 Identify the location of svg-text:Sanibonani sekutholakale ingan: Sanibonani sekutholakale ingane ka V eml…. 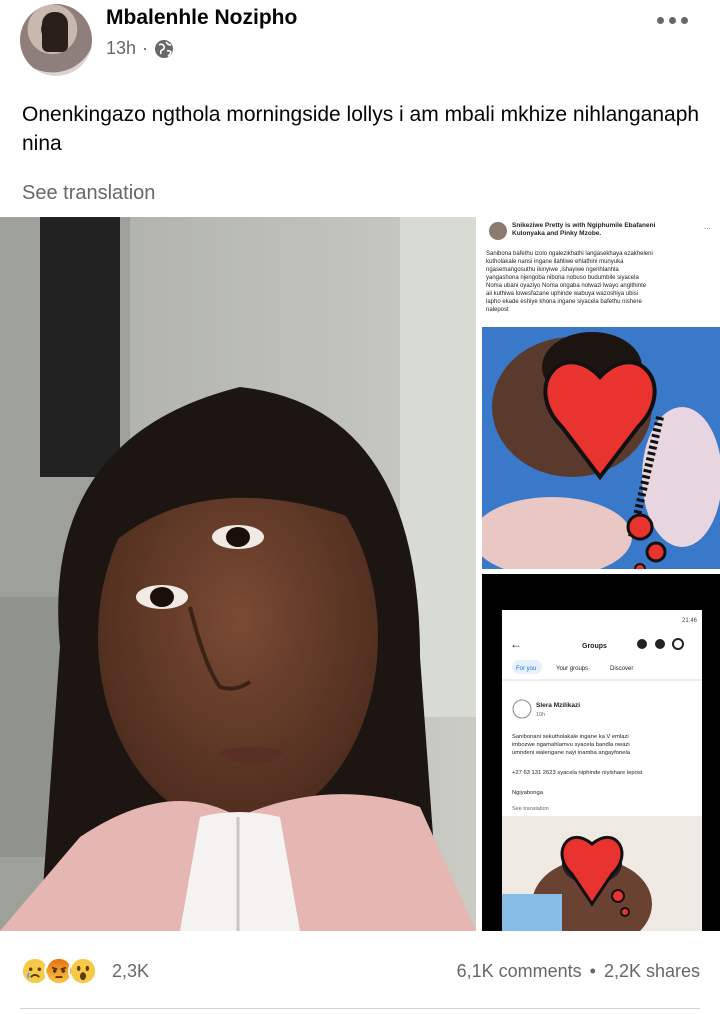
(570, 737).